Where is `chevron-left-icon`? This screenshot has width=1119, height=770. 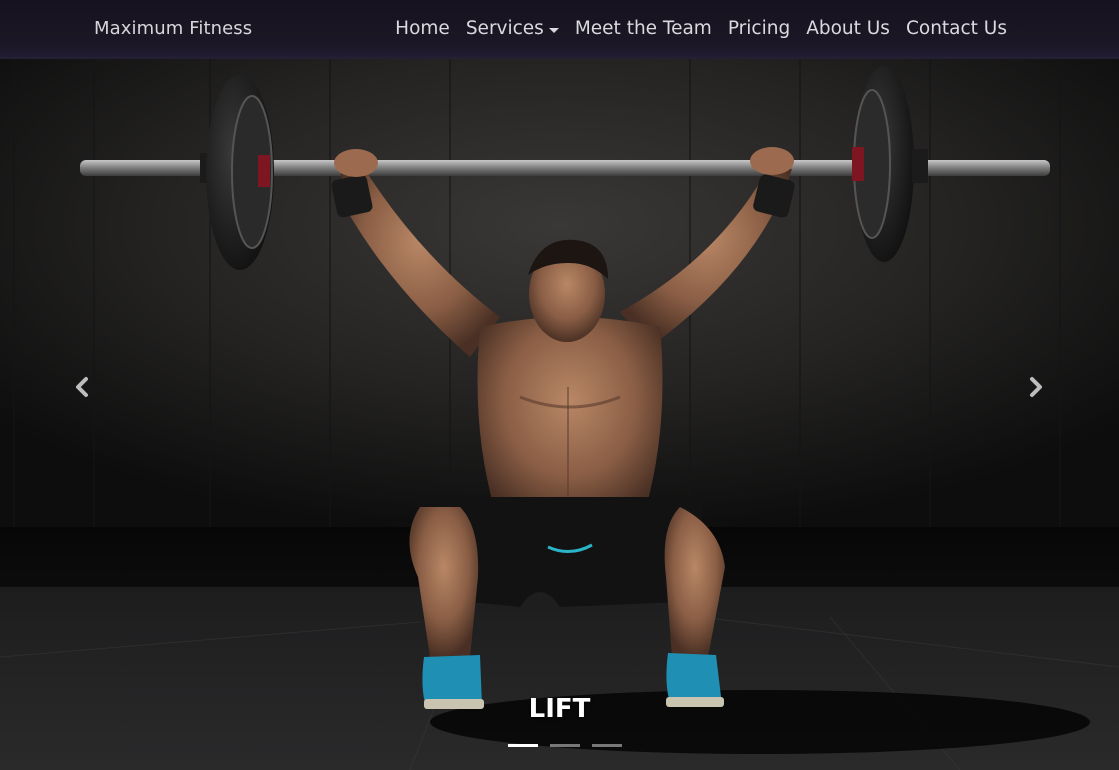 chevron-left-icon is located at coordinates (82, 387).